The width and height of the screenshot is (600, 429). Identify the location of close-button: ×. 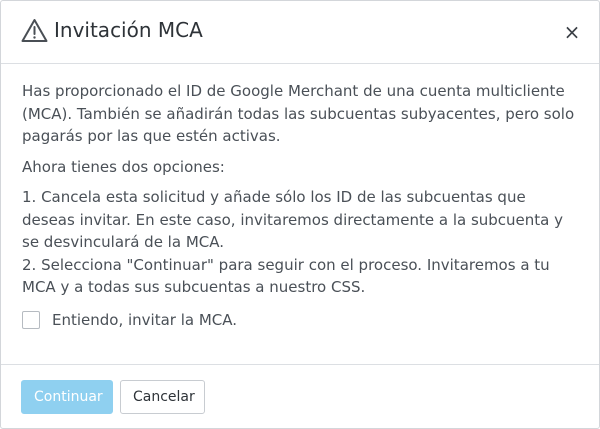
(572, 32).